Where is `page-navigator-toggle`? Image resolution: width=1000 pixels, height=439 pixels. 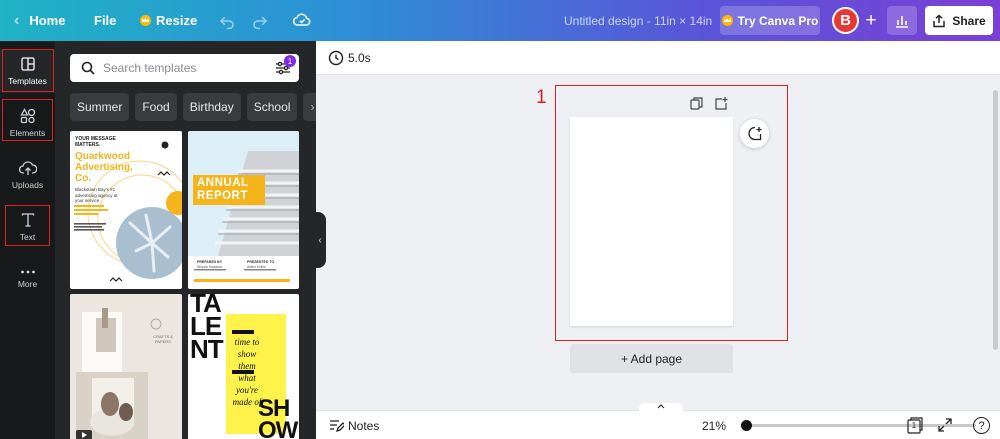
page-navigator-toggle is located at coordinates (661, 408).